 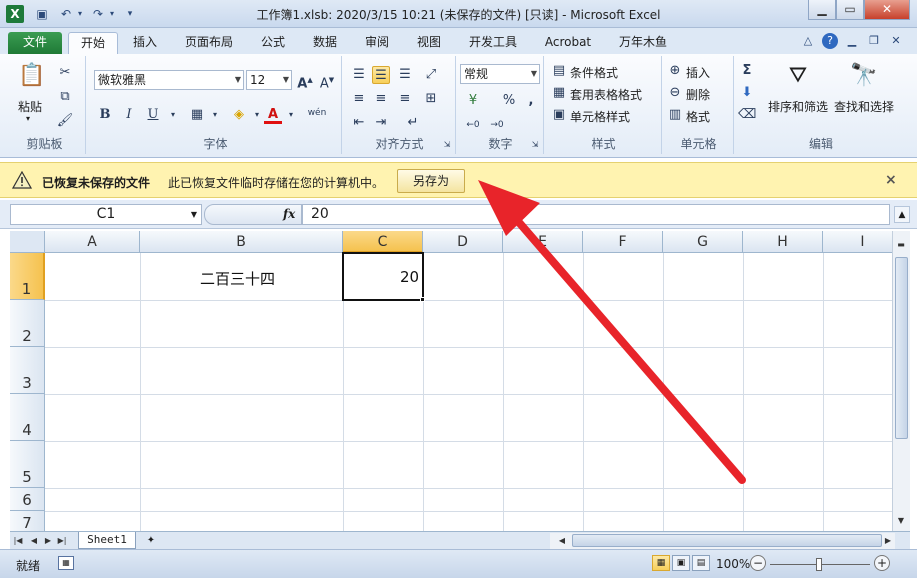 I want to click on tab-wannian-muyu: 万年木鱼, so click(x=643, y=43).